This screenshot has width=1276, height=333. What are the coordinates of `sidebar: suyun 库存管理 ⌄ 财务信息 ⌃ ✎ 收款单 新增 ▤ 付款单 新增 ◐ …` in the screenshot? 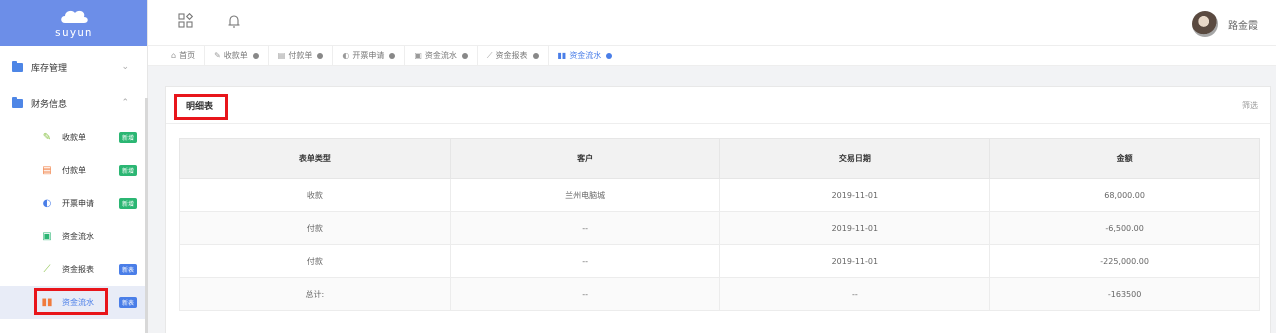 It's located at (74, 166).